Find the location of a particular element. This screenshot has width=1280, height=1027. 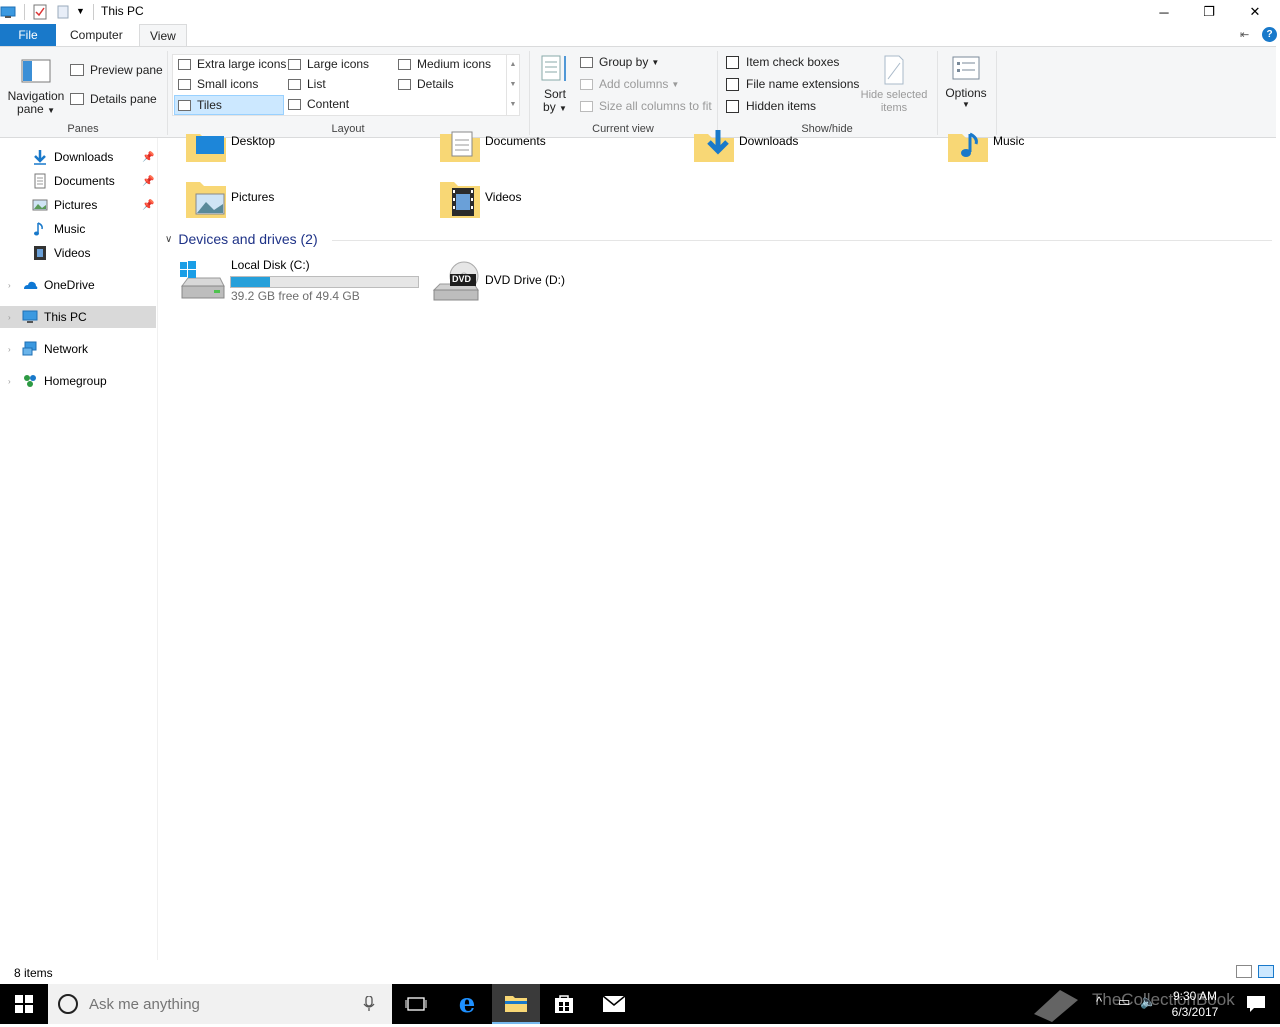

details-pane-button: Details pane is located at coordinates (113, 99).